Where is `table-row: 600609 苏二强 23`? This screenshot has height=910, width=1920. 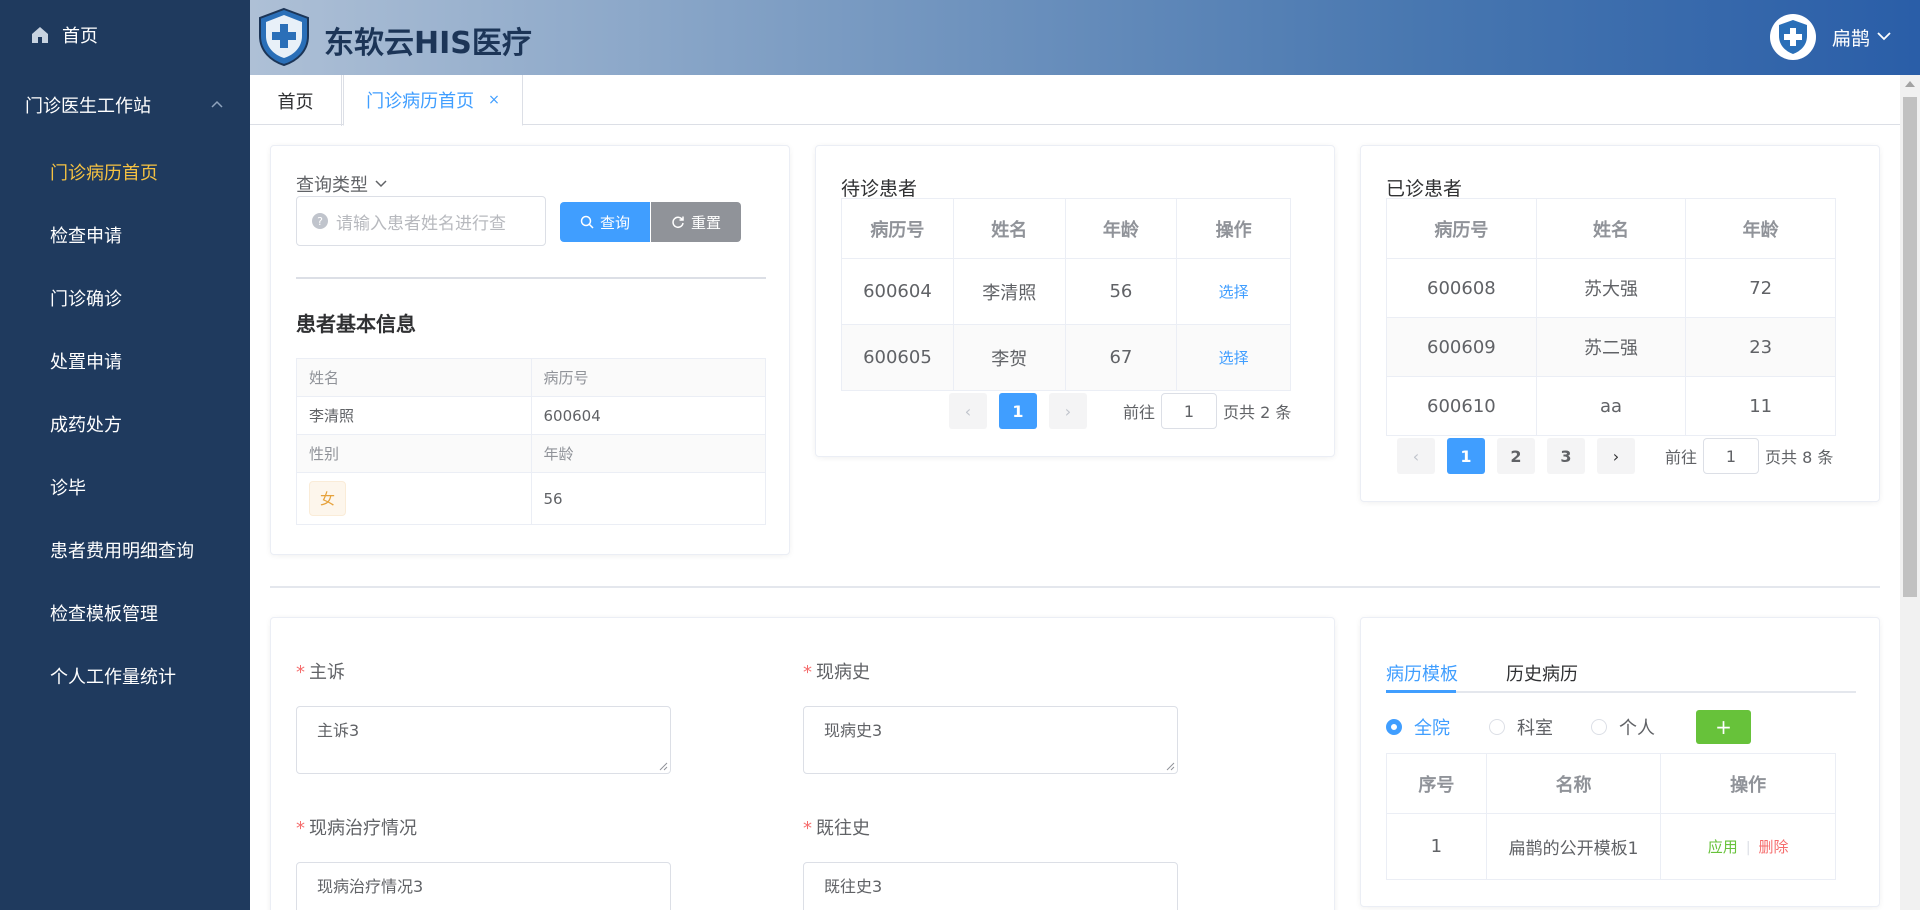 table-row: 600609 苏二强 23 is located at coordinates (1611, 347).